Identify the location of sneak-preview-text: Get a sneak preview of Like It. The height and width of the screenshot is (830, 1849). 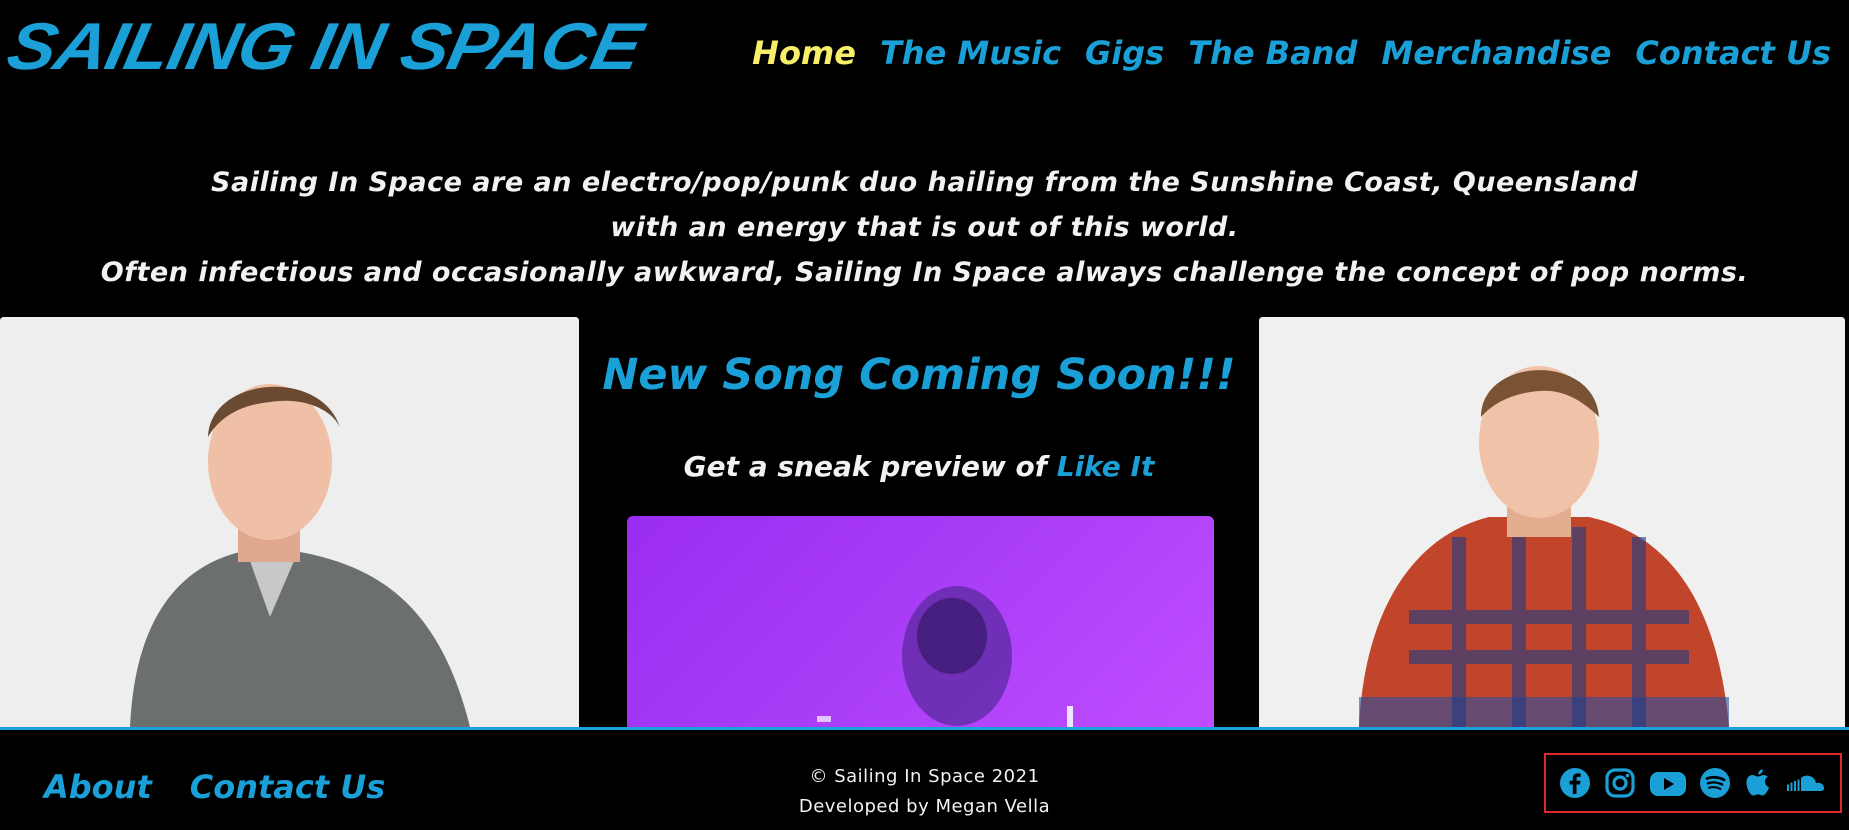
(919, 466).